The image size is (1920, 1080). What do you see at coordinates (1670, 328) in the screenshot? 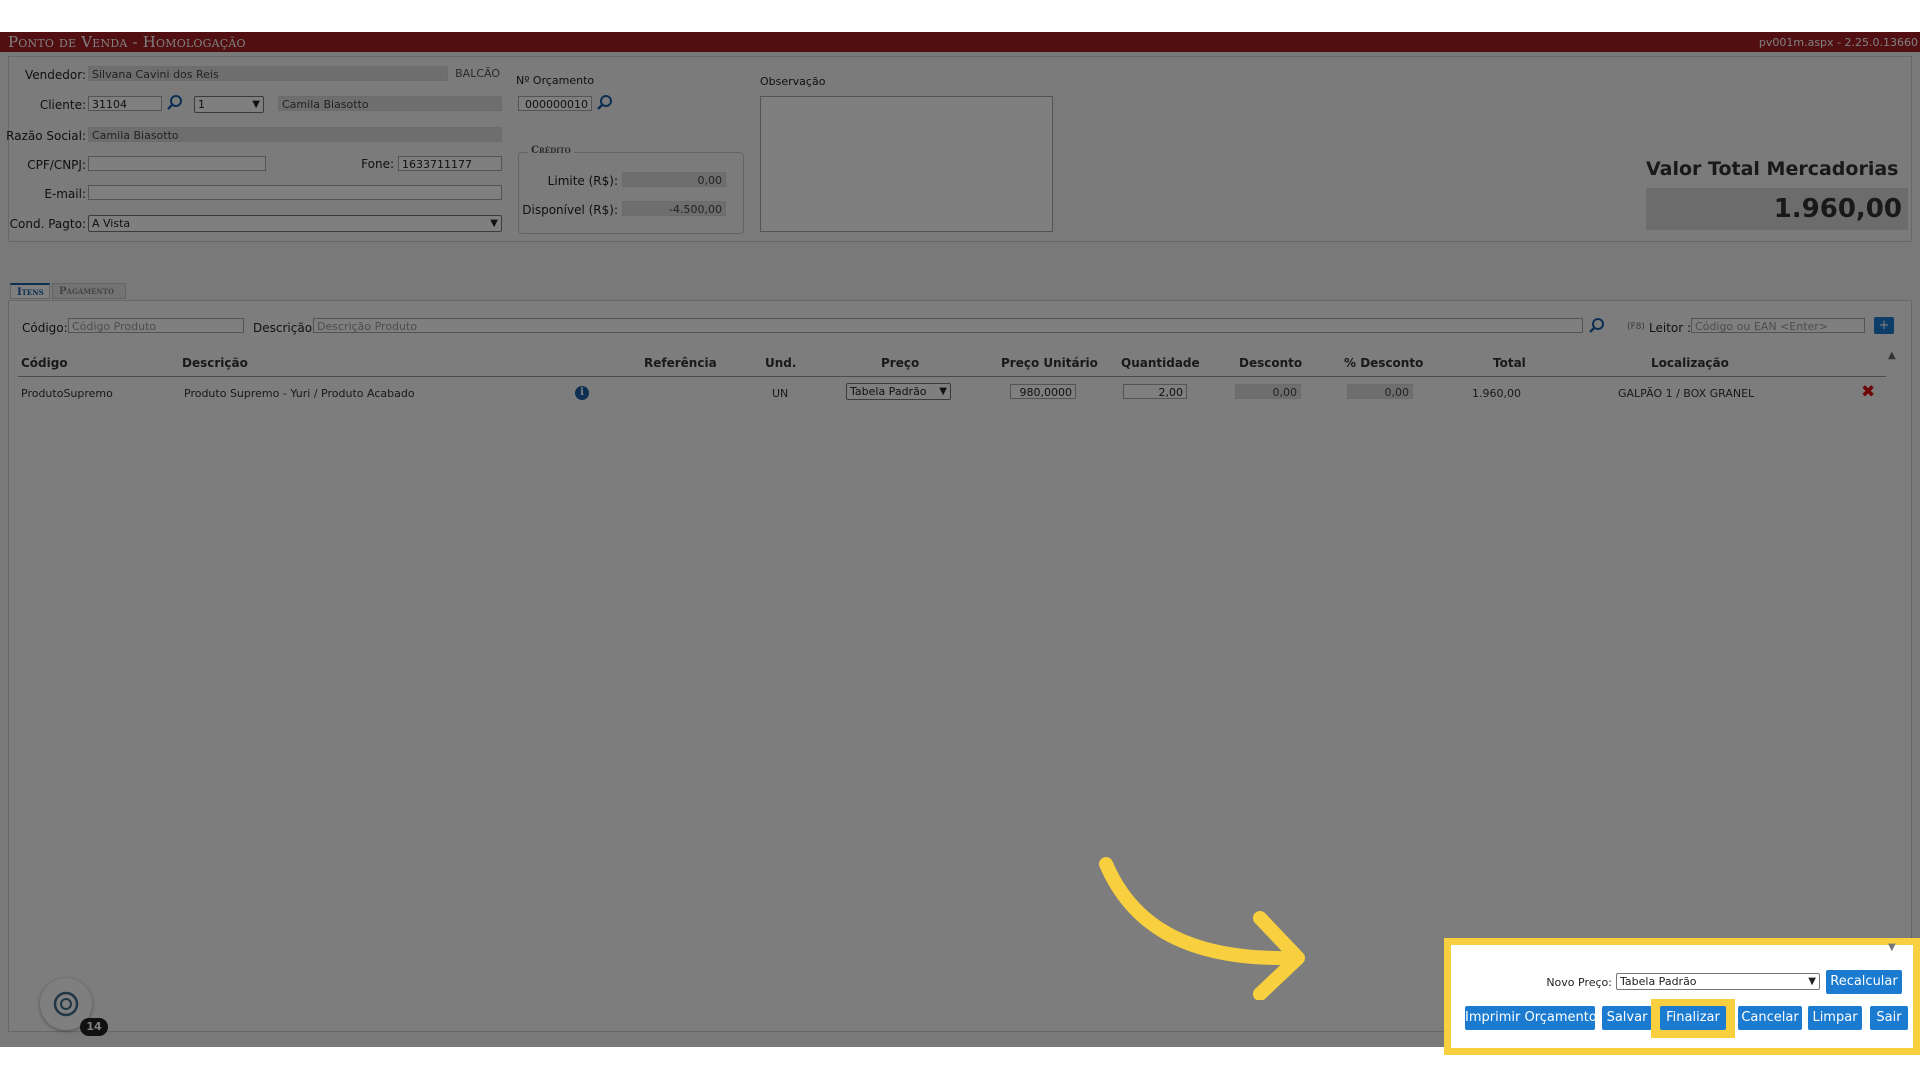
I see `leitor-label: Leitor :` at bounding box center [1670, 328].